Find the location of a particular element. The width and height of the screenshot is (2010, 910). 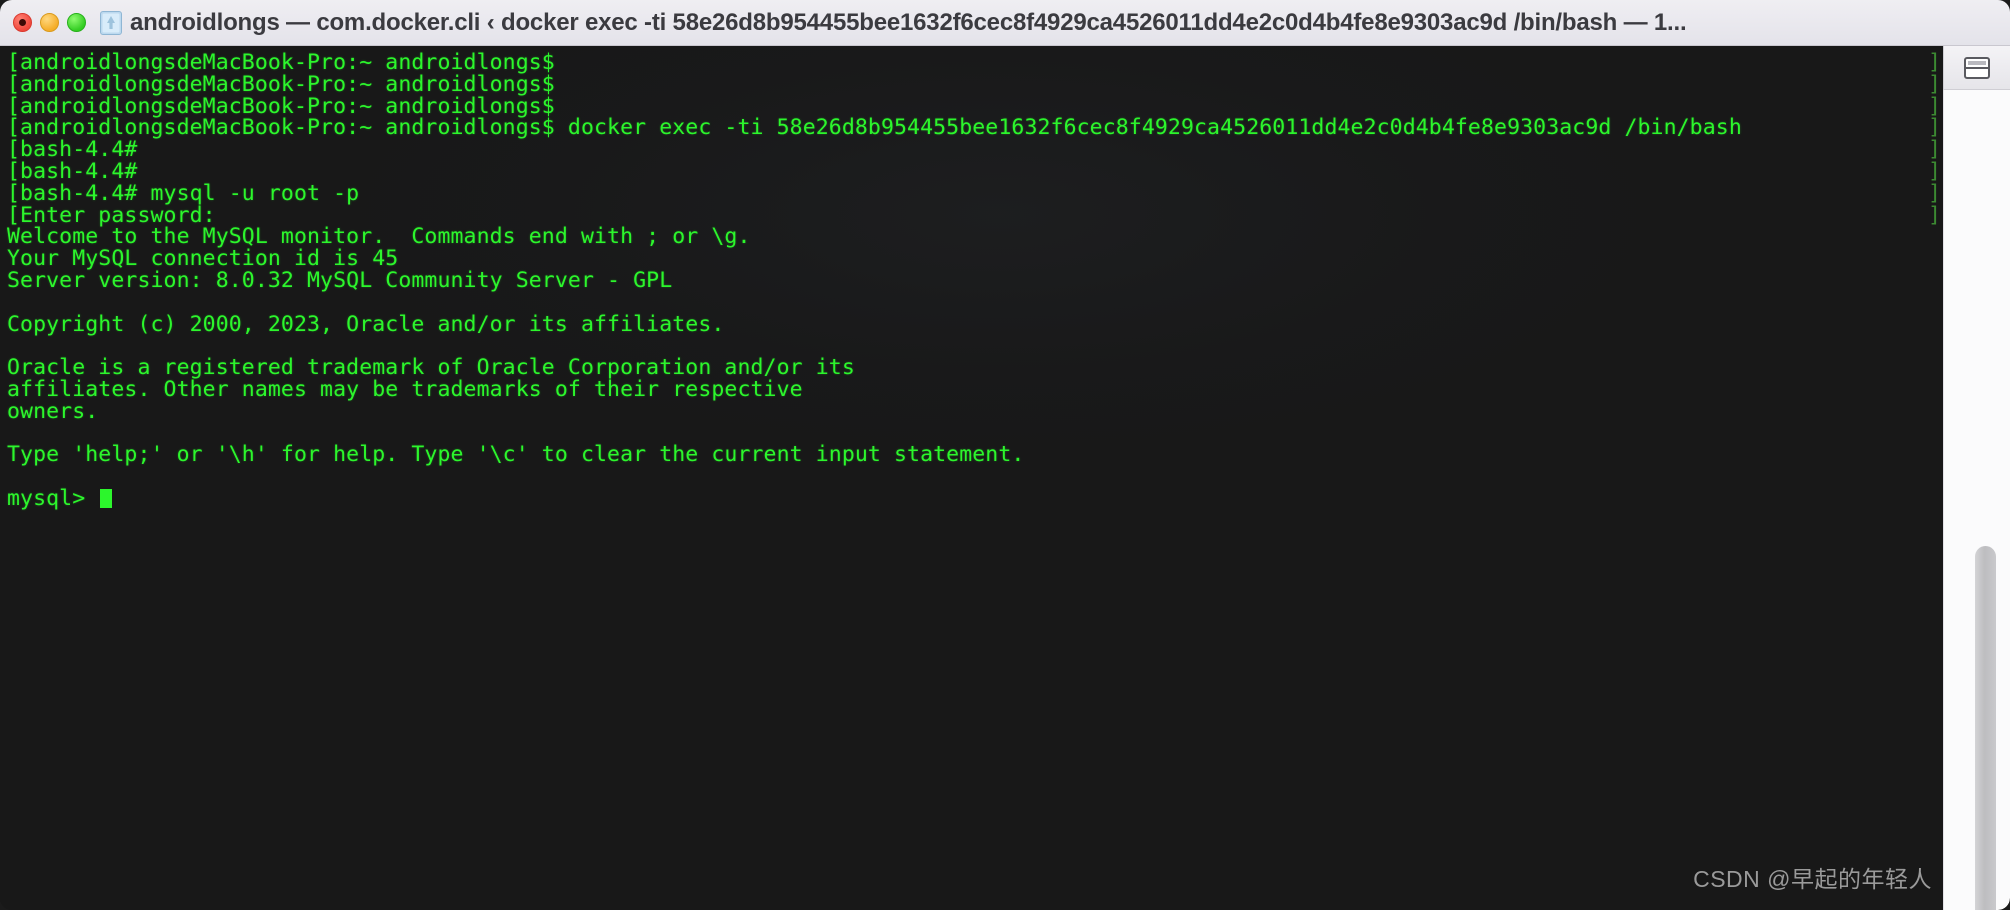

terminal-line: [bash-4.4# mysql -u root -p is located at coordinates (183, 193).